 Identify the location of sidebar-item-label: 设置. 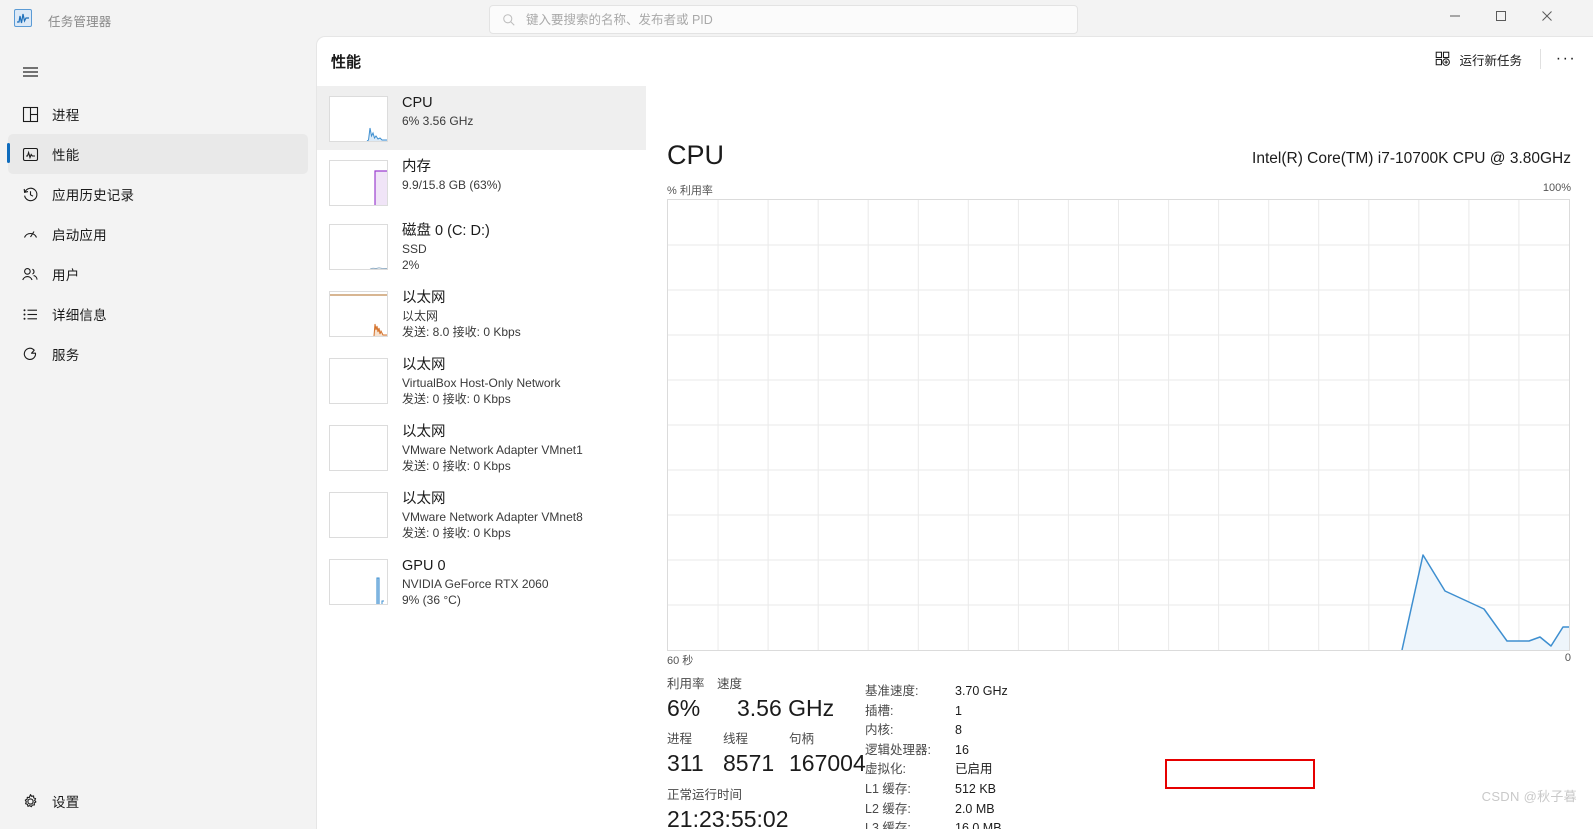
(66, 802).